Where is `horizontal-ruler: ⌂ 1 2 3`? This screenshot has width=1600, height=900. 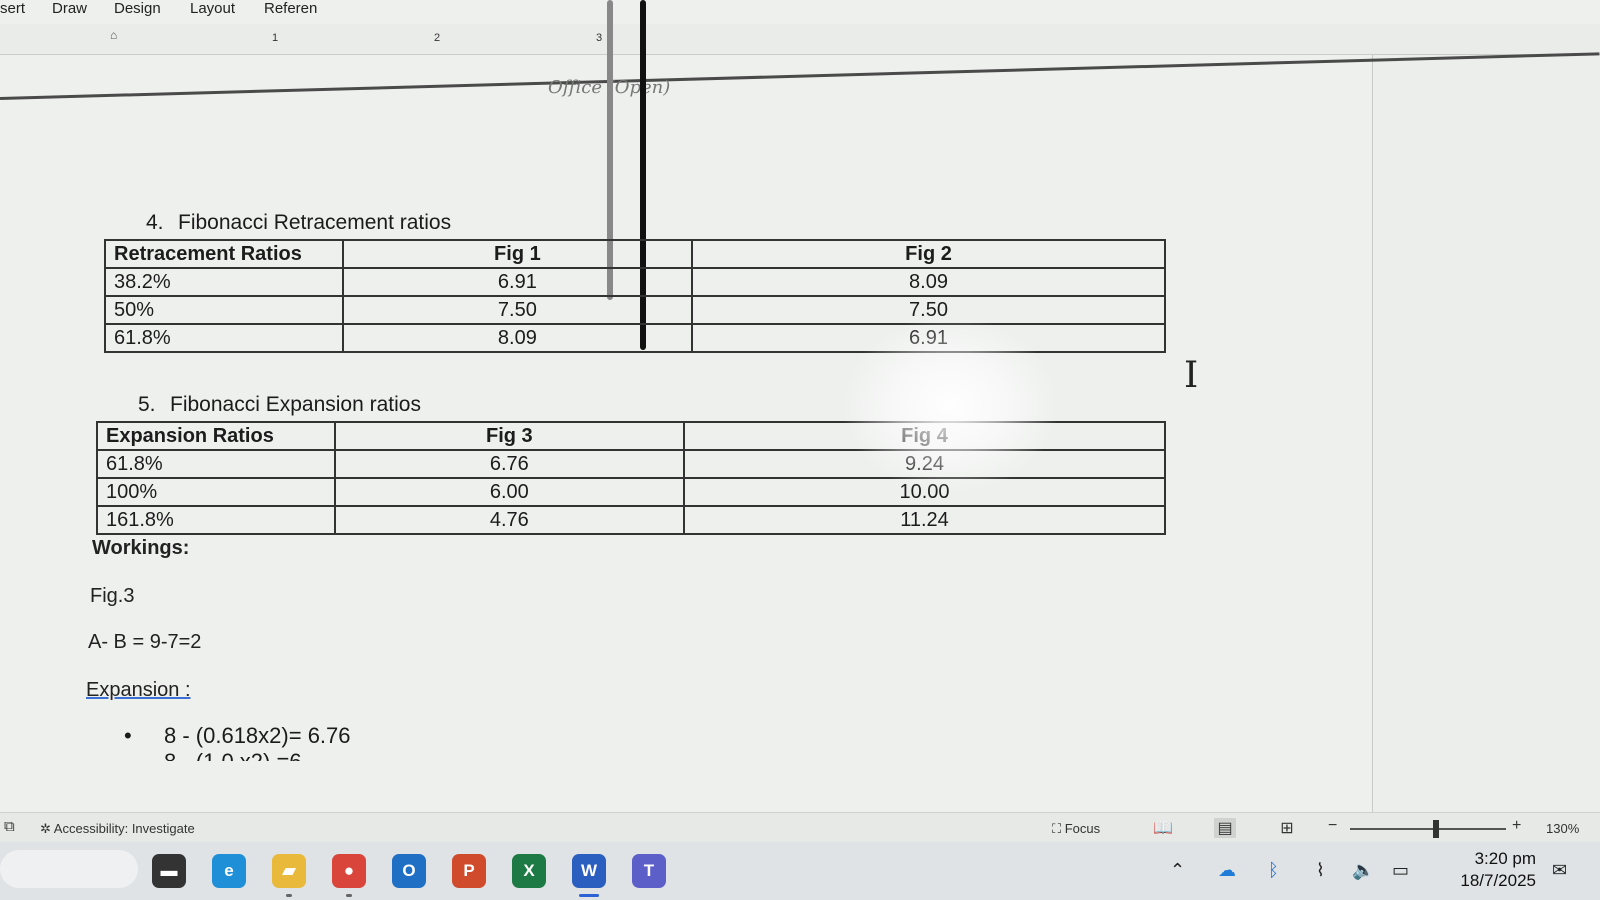 horizontal-ruler: ⌂ 1 2 3 is located at coordinates (800, 39).